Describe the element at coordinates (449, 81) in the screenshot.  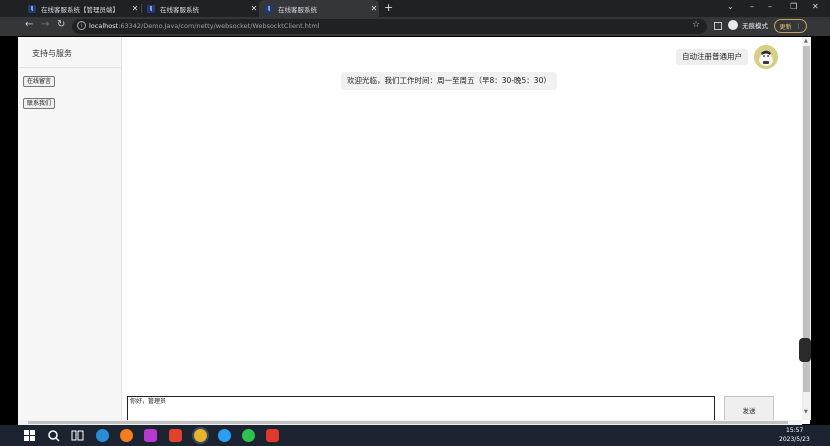
I see `welcome-message: 欢迎光临，我们工作时间：周一至周五（早8：30-晚5：30）` at that location.